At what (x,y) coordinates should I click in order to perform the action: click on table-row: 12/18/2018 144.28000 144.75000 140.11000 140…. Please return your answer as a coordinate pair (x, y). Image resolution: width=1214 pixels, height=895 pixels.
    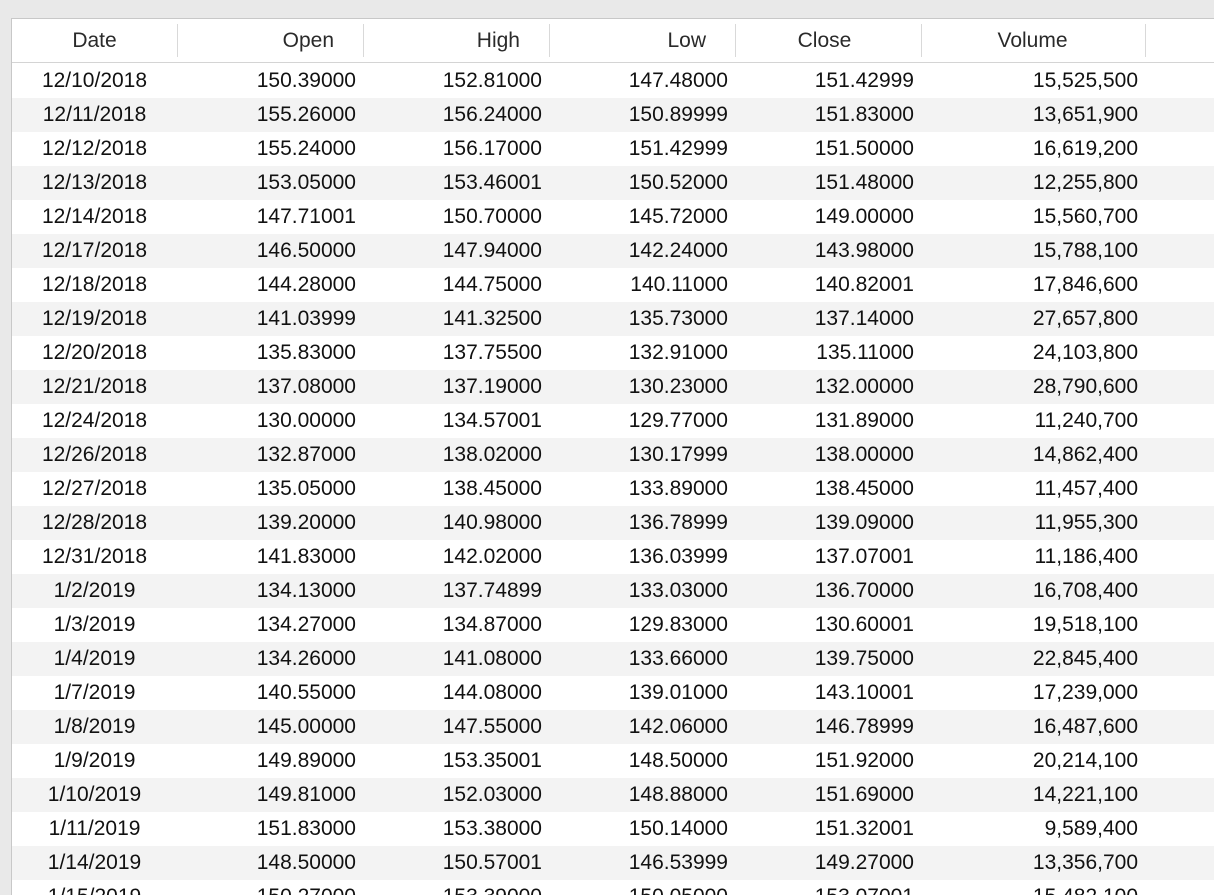
    Looking at the image, I should click on (613, 285).